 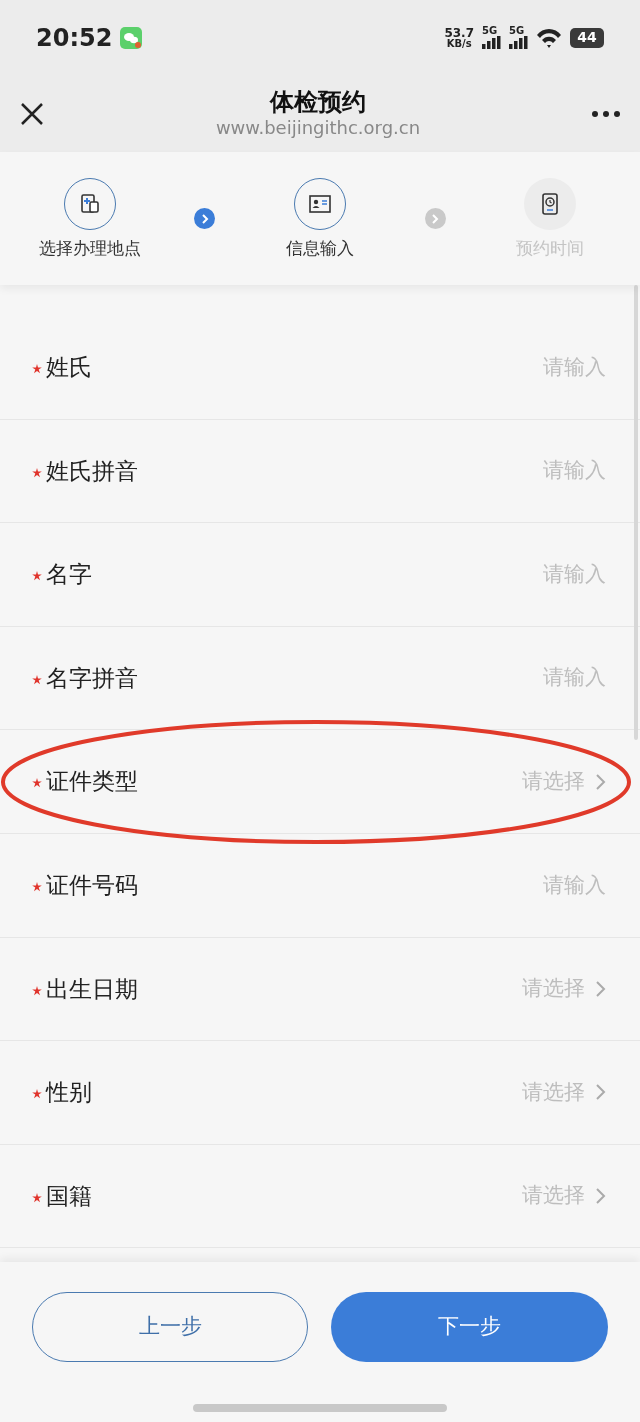 What do you see at coordinates (92, 782) in the screenshot?
I see `field-label: 证件类型` at bounding box center [92, 782].